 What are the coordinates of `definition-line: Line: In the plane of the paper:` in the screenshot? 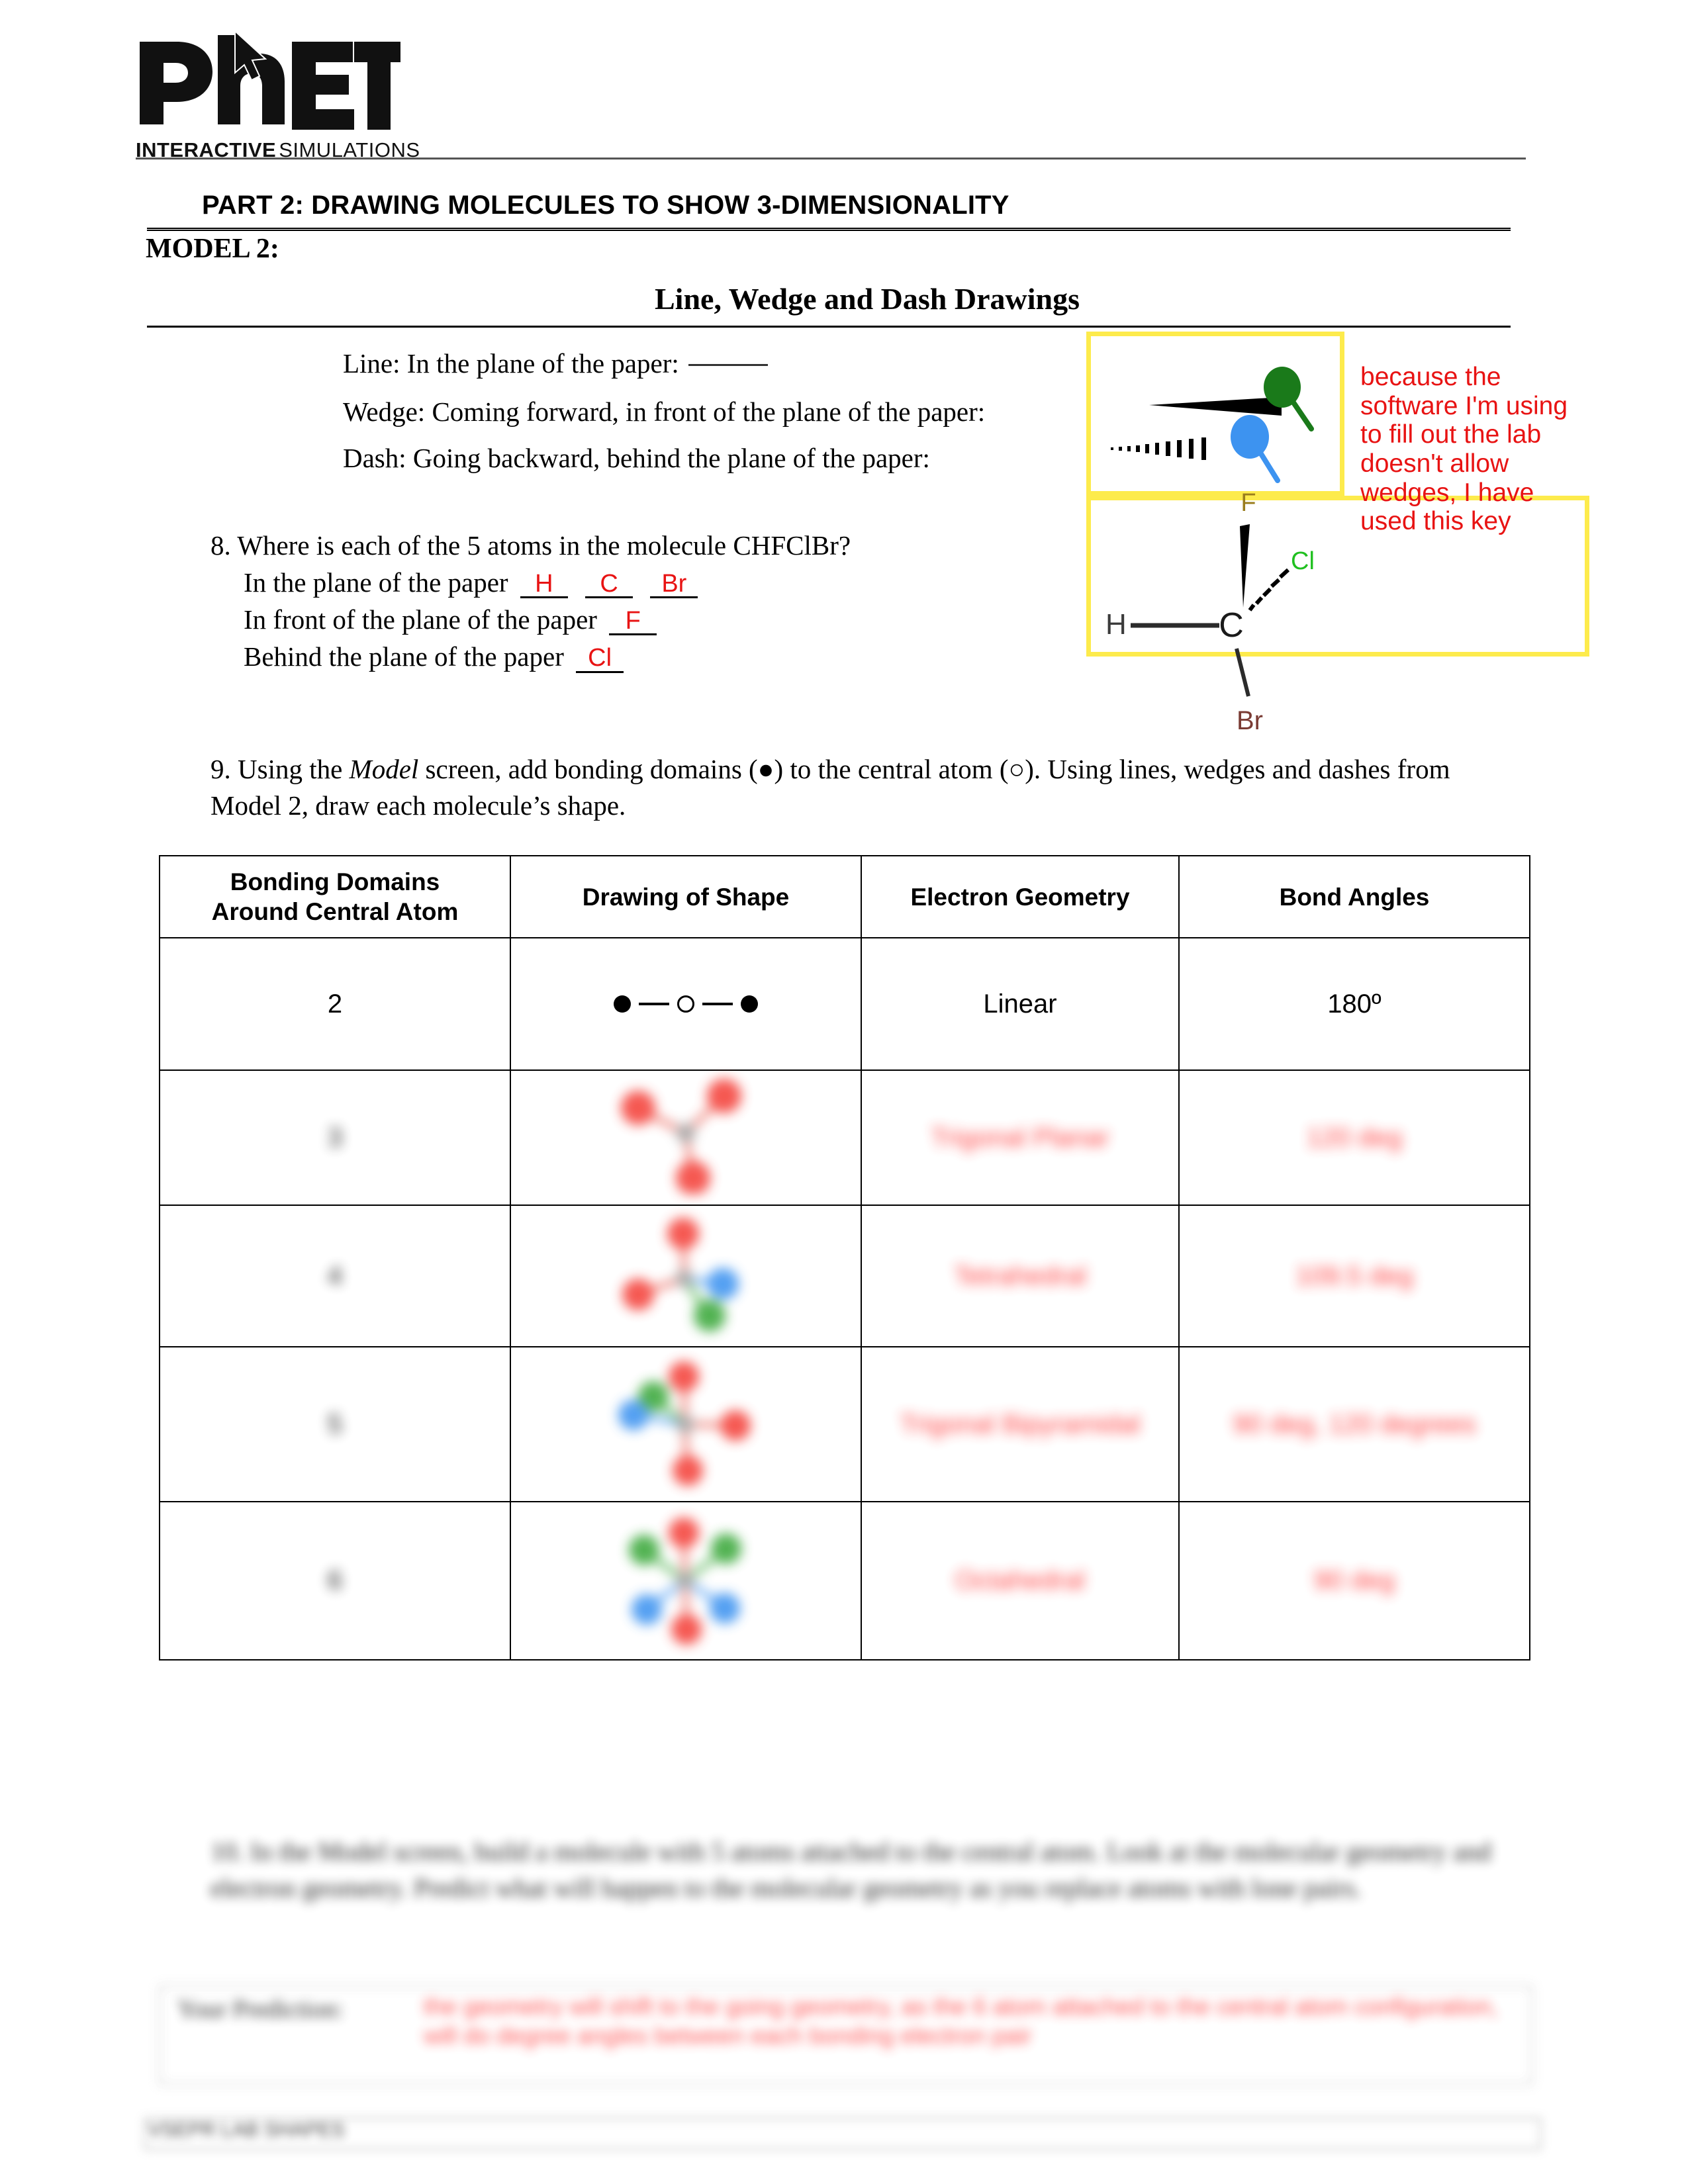 It's located at (555, 363).